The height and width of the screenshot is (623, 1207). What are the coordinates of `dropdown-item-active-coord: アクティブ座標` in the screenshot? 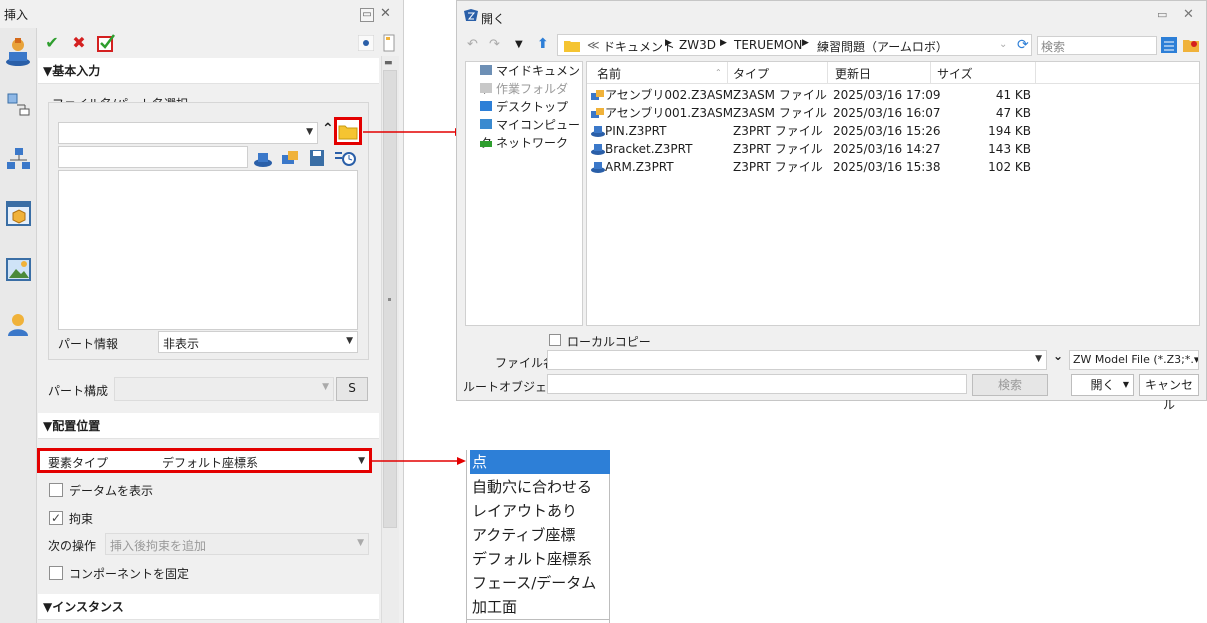 It's located at (540, 535).